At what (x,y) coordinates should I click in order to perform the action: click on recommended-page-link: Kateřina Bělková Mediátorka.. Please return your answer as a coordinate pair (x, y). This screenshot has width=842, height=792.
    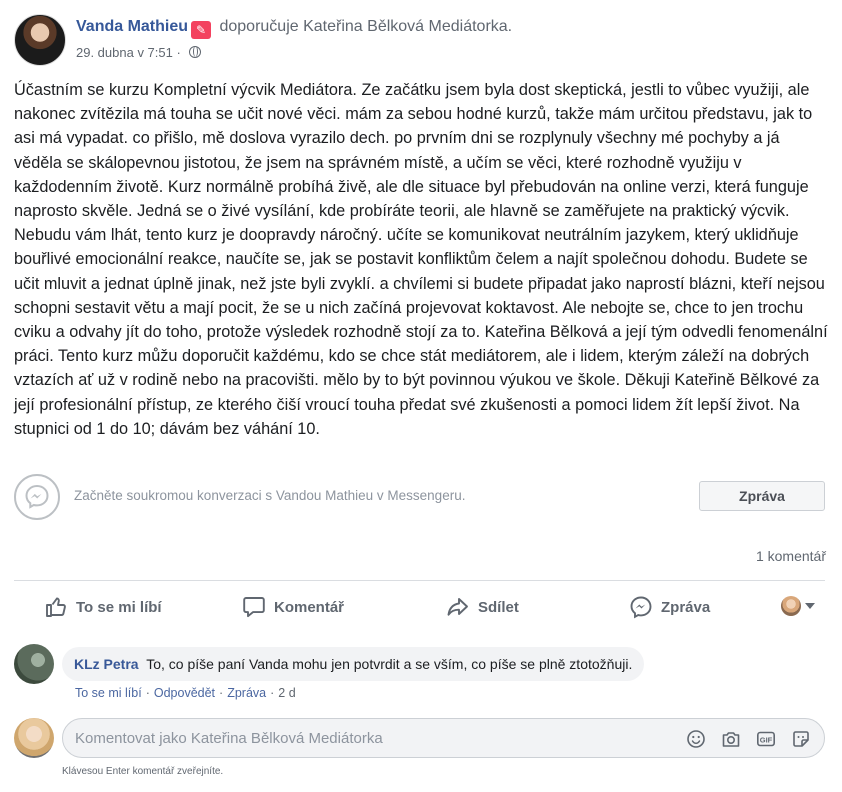
    Looking at the image, I should click on (407, 26).